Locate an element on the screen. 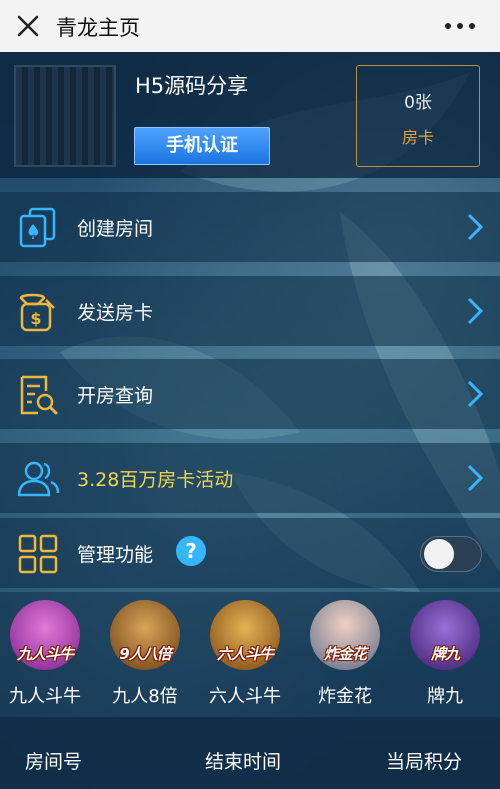 The image size is (500, 789). game-logo-text: 九人斗牛 is located at coordinates (45, 654).